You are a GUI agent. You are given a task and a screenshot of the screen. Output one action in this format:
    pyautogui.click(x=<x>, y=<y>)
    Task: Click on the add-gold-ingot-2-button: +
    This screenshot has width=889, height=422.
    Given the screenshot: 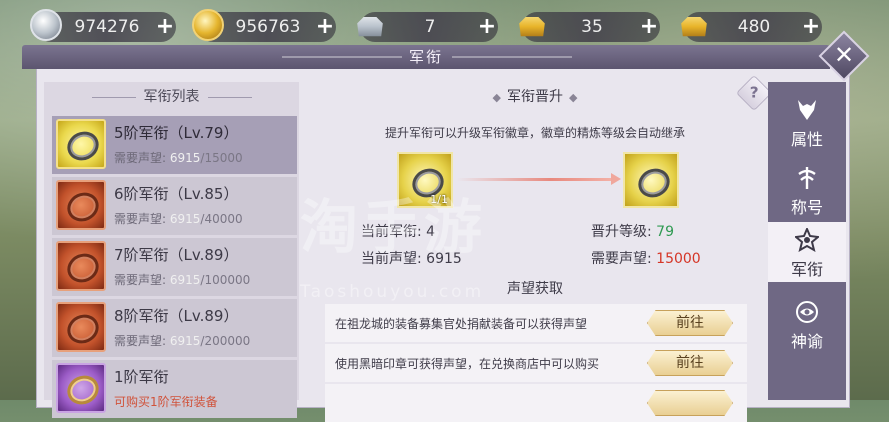 What is the action you would take?
    pyautogui.click(x=811, y=27)
    